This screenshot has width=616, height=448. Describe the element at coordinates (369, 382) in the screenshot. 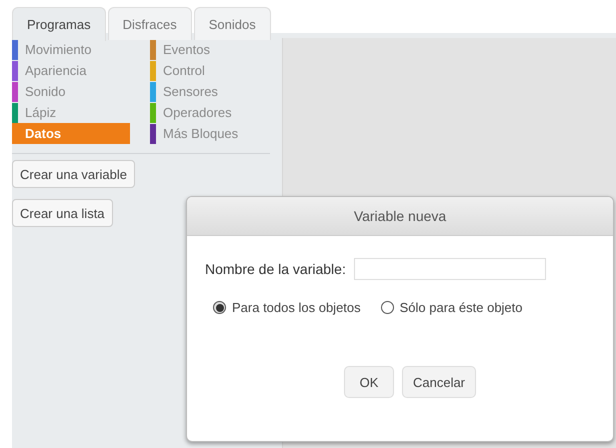

I see `dialog-button: OK` at that location.